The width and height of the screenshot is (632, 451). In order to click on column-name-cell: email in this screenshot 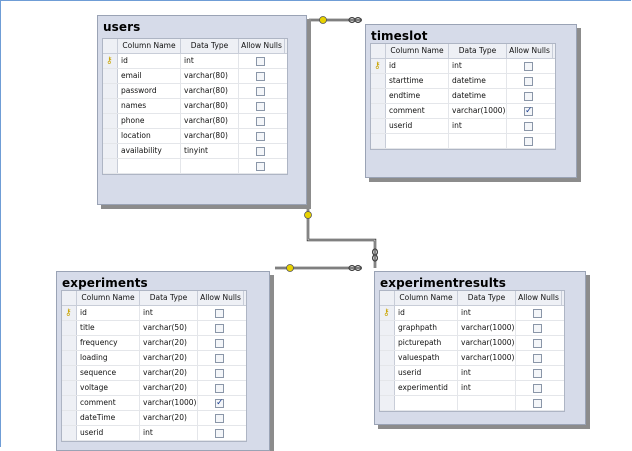, I will do `click(149, 76)`.